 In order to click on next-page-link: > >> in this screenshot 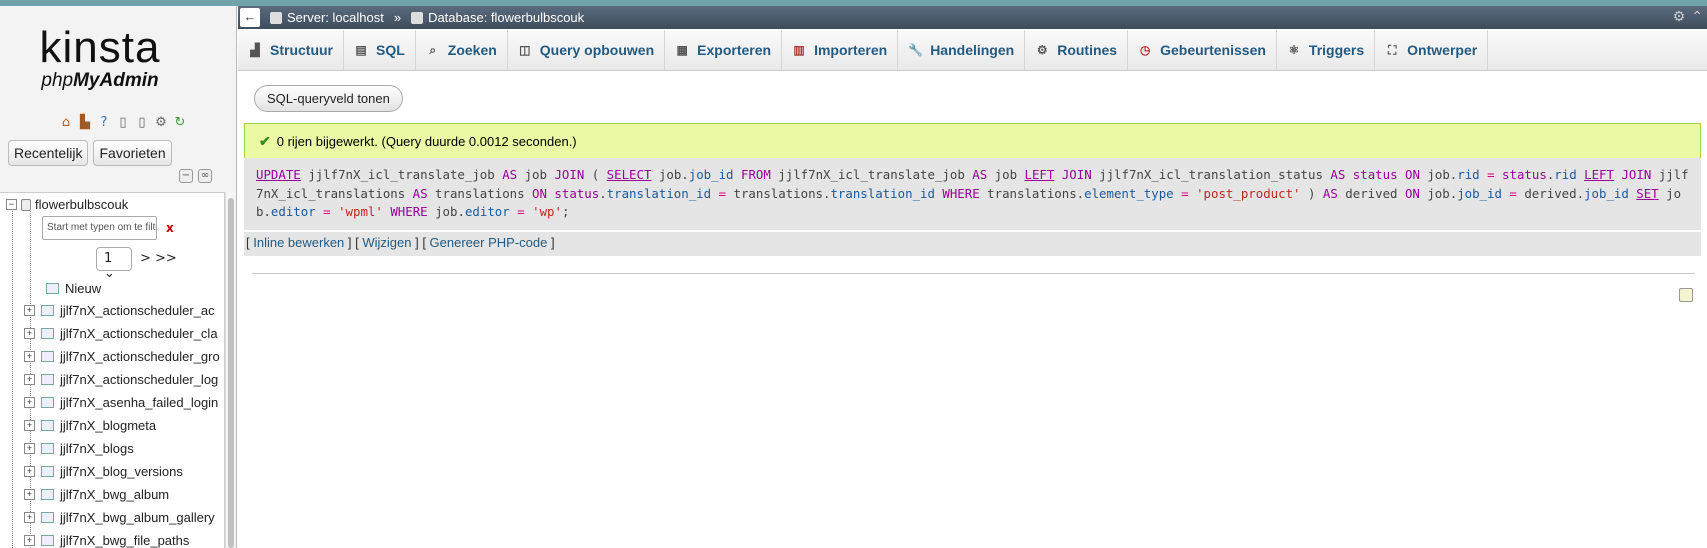, I will do `click(158, 258)`.